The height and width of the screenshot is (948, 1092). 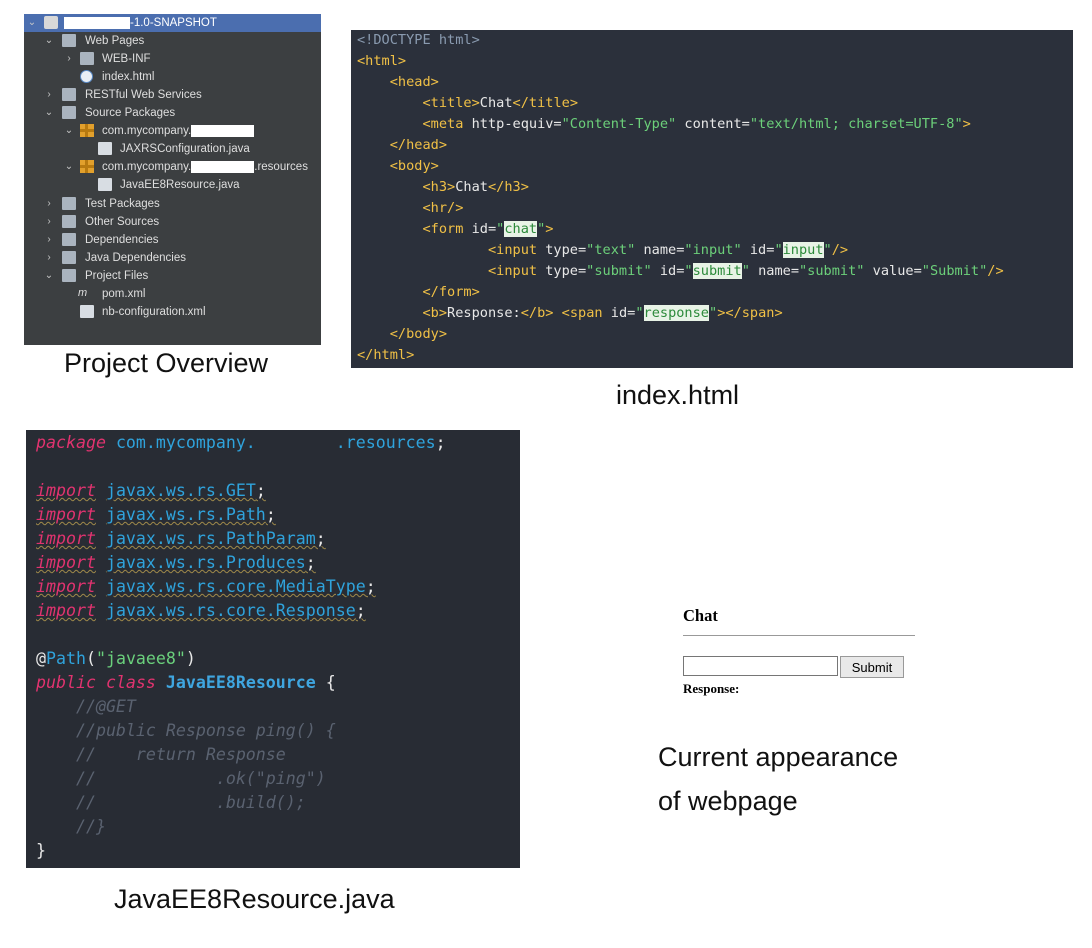 I want to click on code-line: <!DOCTYPE html>, so click(x=418, y=40).